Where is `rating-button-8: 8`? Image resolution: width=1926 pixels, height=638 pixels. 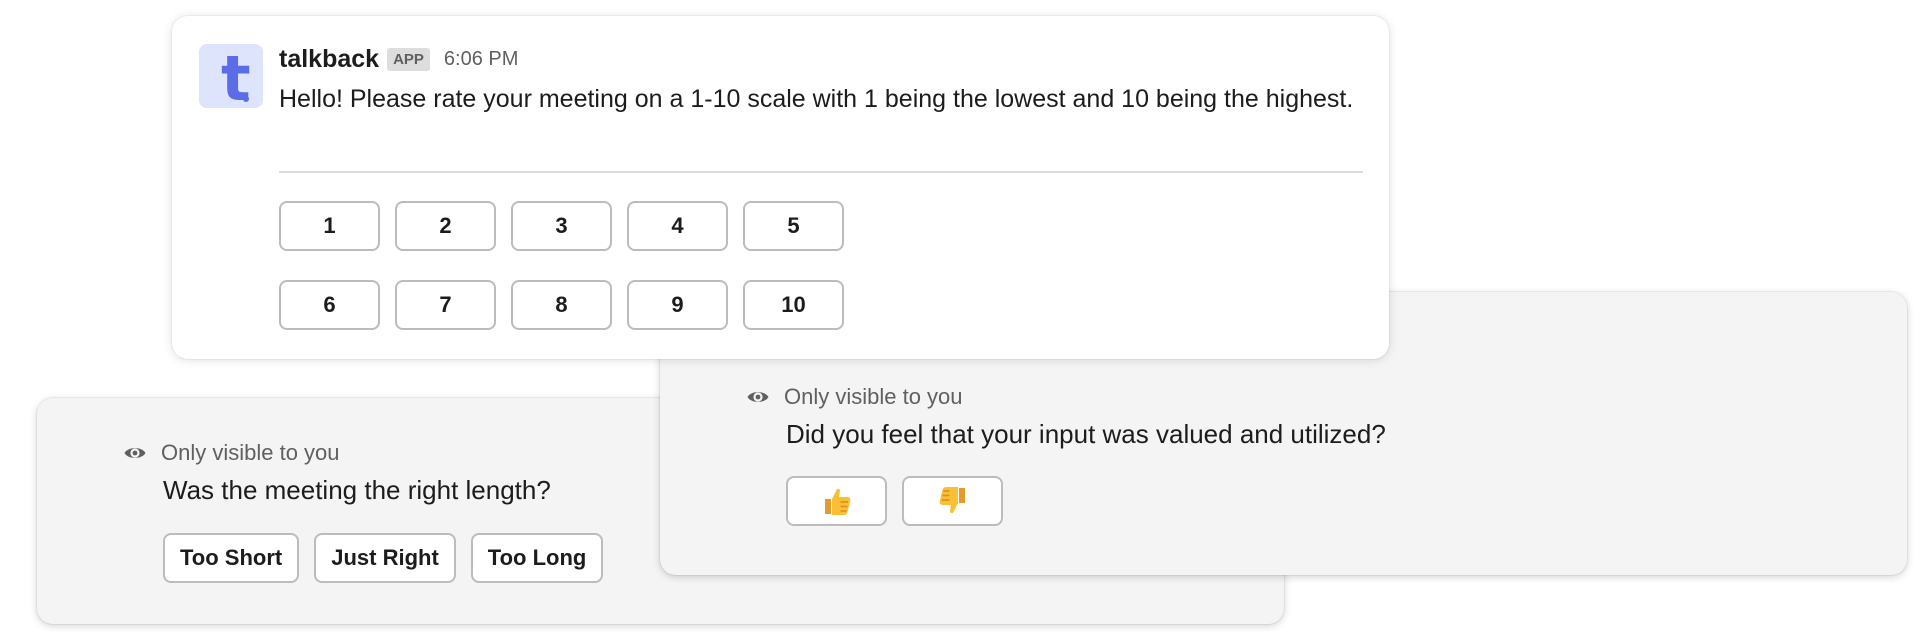 rating-button-8: 8 is located at coordinates (561, 305).